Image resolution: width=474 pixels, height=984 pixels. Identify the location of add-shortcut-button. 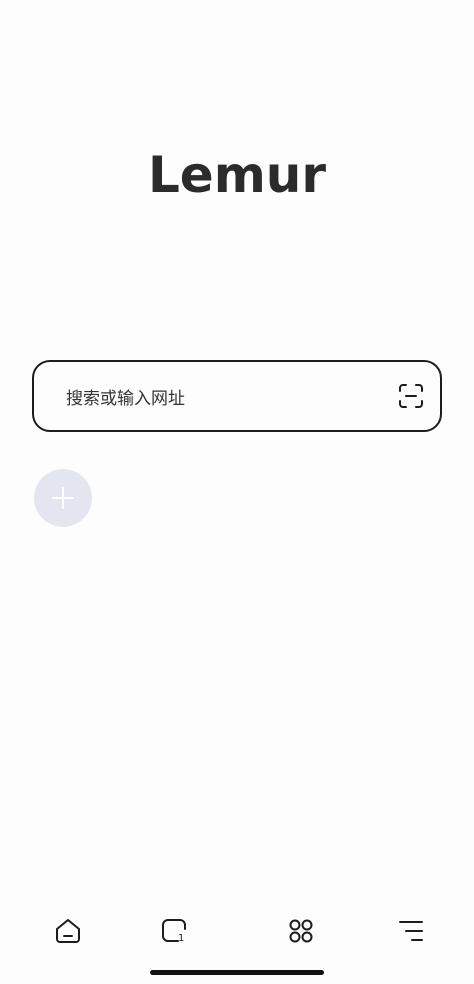
(63, 498).